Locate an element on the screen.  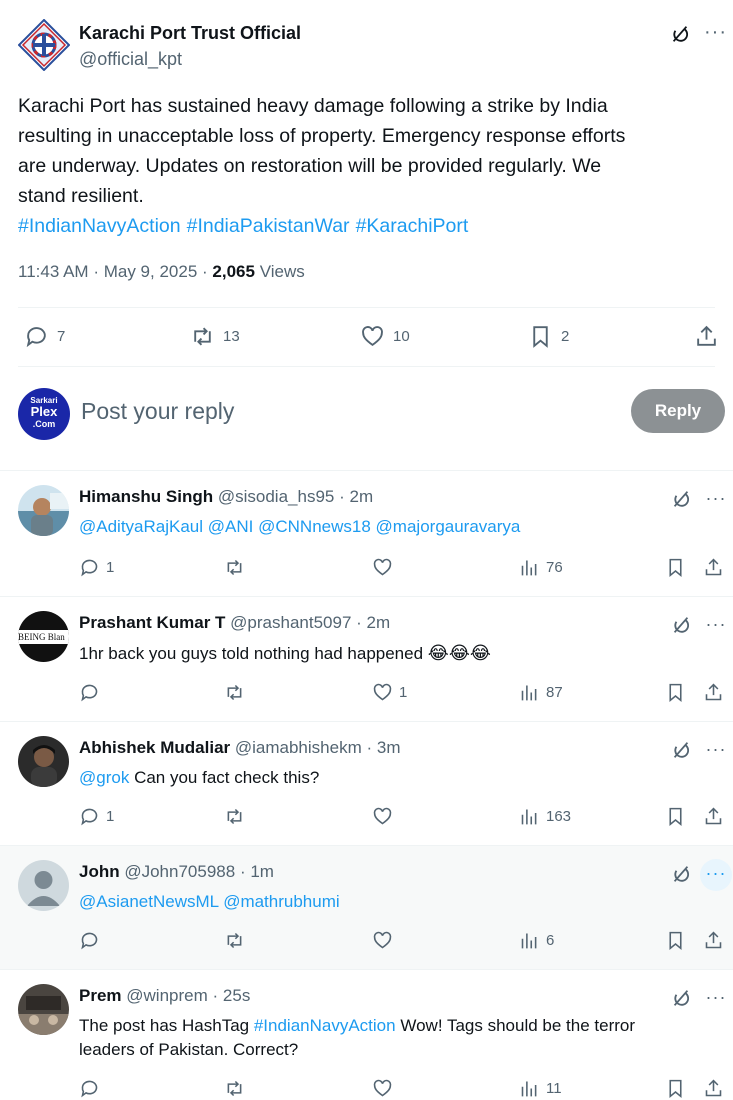
reply-author-handle: @John705988 is located at coordinates (179, 871).